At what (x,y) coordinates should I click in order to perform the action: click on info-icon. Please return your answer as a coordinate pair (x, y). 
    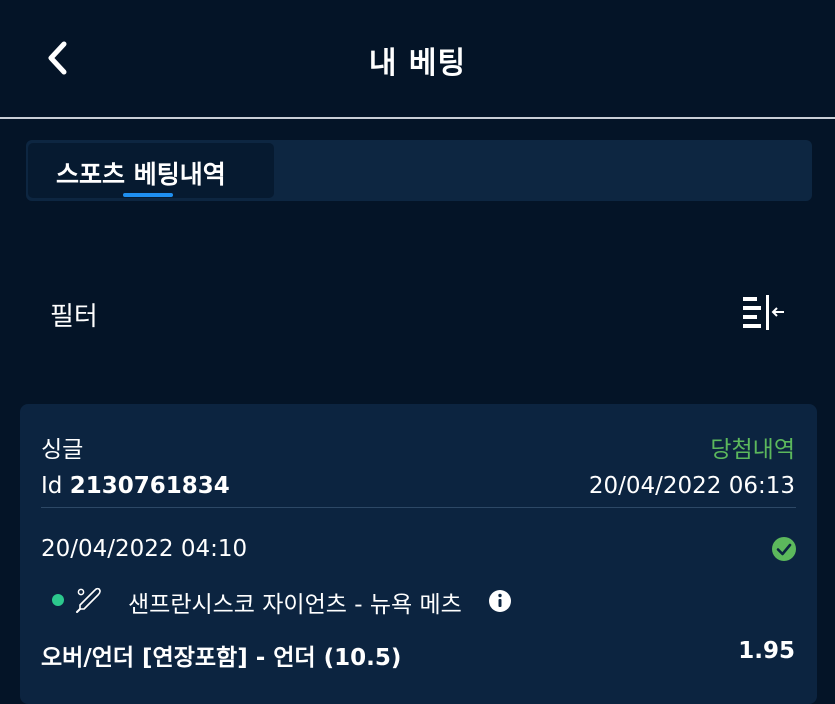
    Looking at the image, I should click on (500, 601).